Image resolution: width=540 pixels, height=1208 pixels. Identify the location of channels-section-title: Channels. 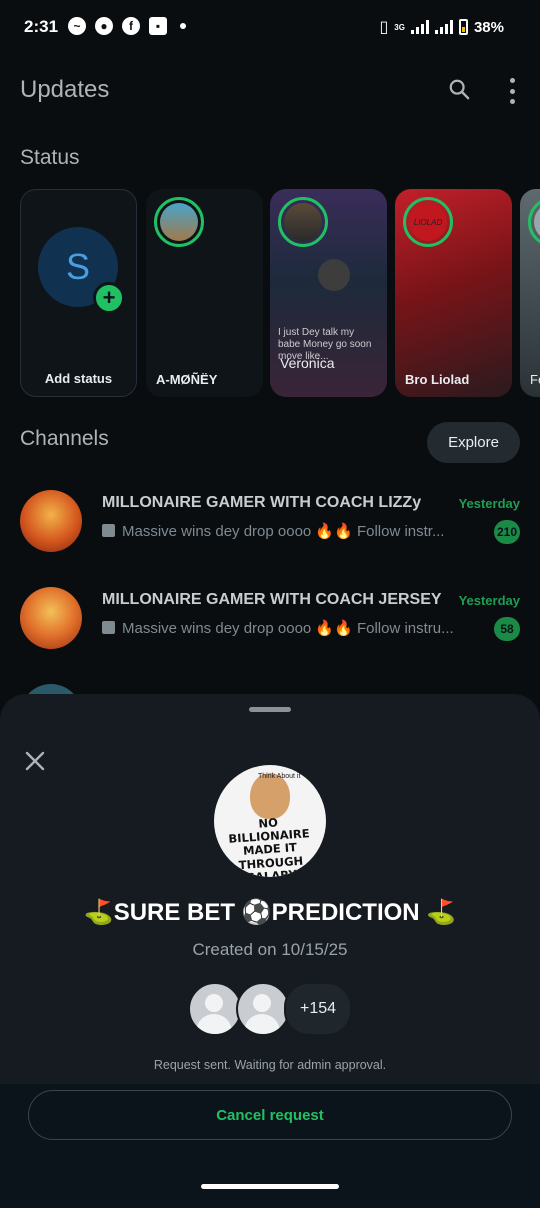
(64, 438).